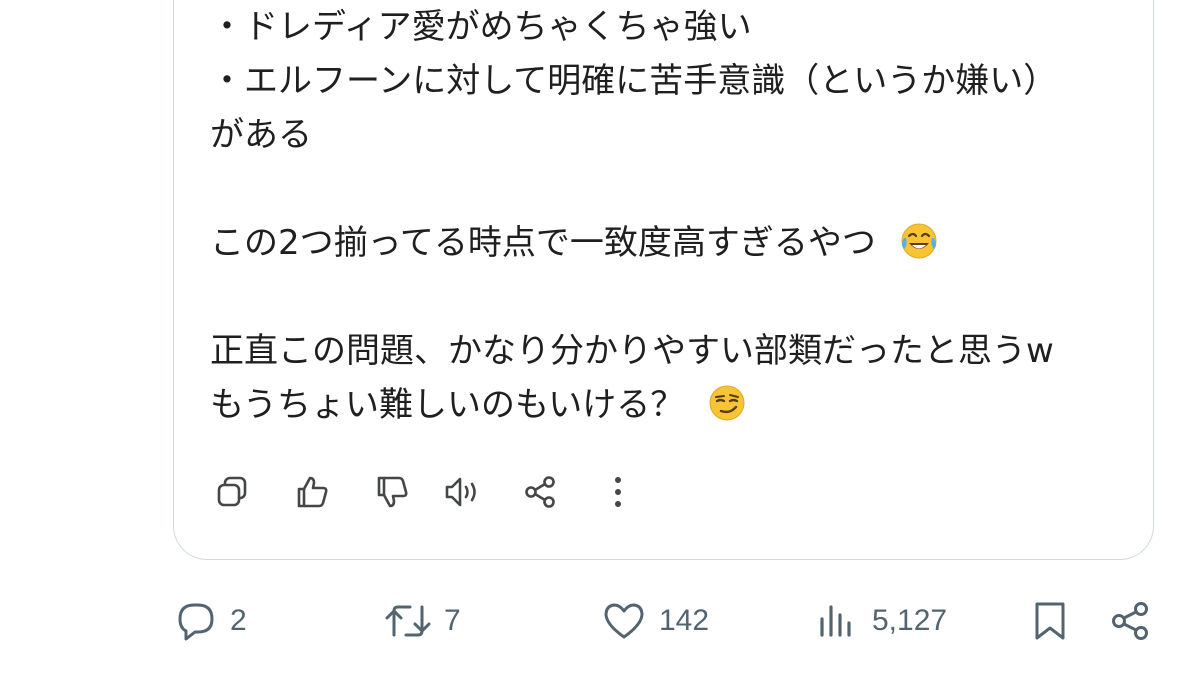 The image size is (1200, 675). What do you see at coordinates (632, 351) in the screenshot?
I see `response-line-5: 正直この問題、かなり分かりやすい部類だったと思うw` at bounding box center [632, 351].